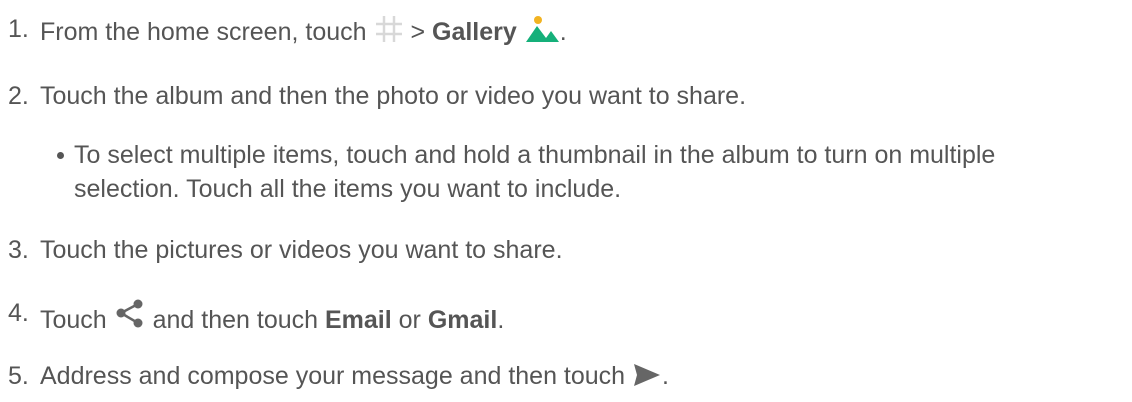  Describe the element at coordinates (18, 376) in the screenshot. I see `step-5-number: 5.` at that location.